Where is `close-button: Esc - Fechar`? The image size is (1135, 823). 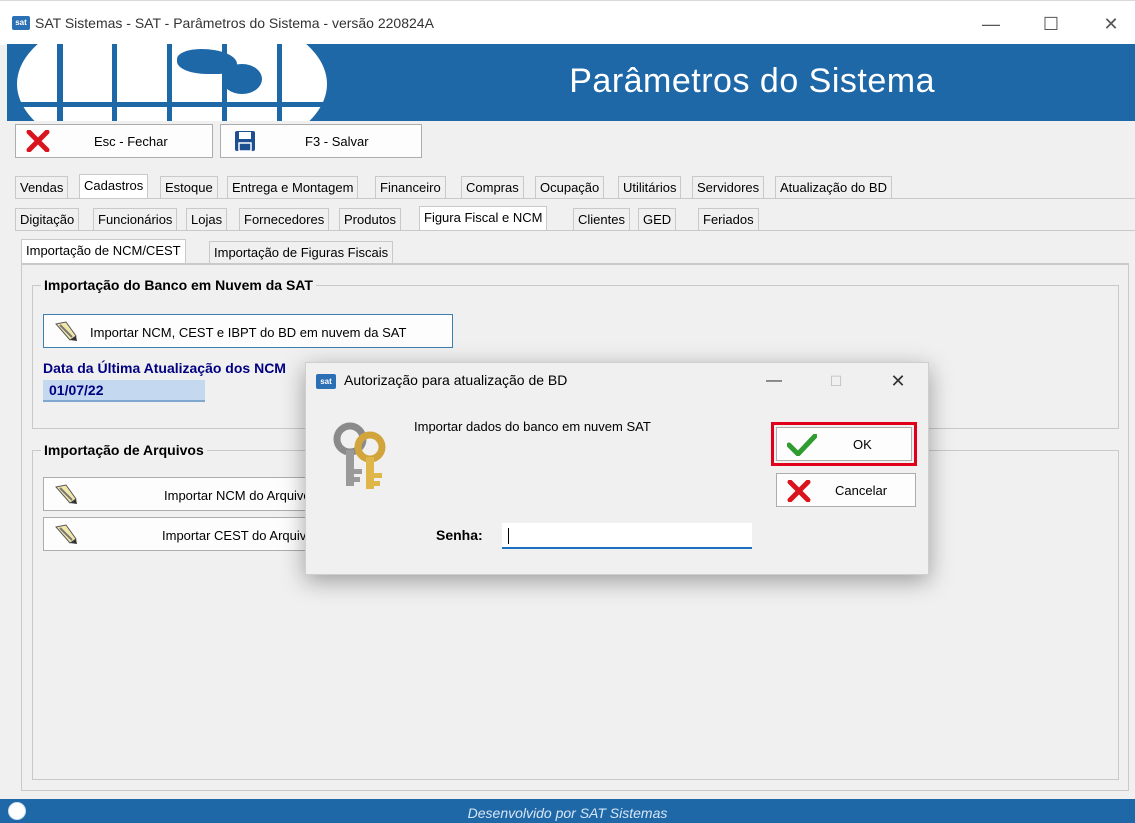 close-button: Esc - Fechar is located at coordinates (114, 141).